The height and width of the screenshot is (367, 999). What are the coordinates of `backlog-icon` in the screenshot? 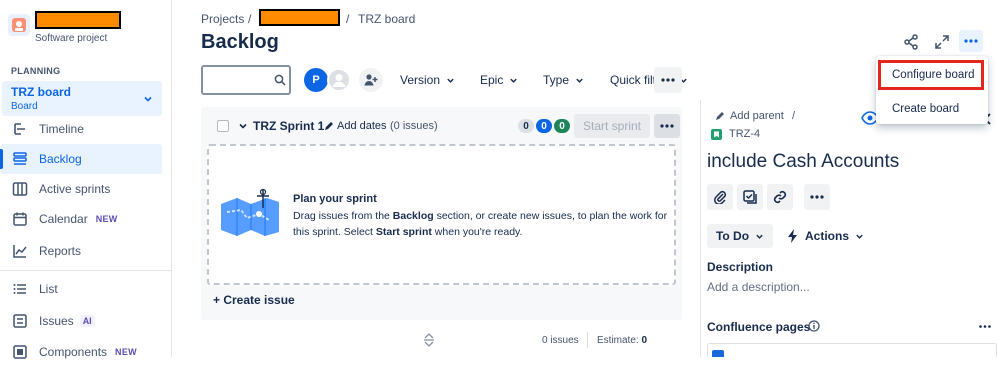 It's located at (20, 158).